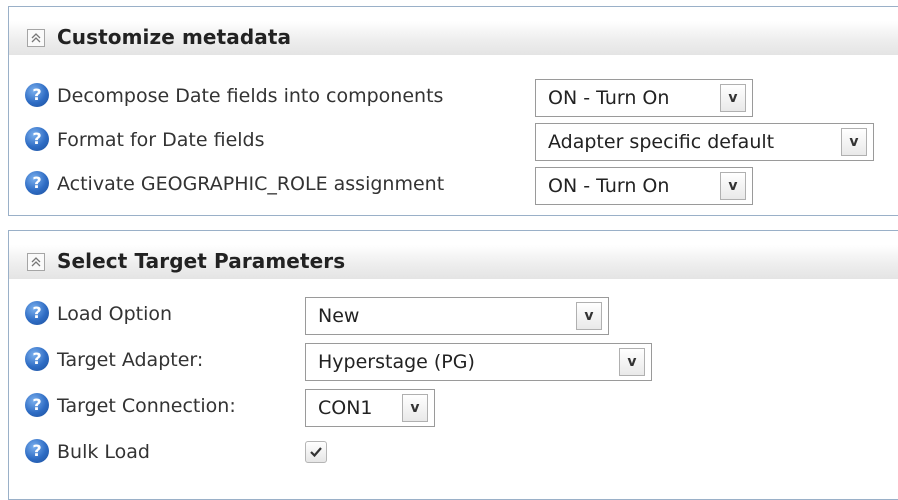 This screenshot has width=898, height=500. I want to click on section-title: Select Target Parameters, so click(201, 261).